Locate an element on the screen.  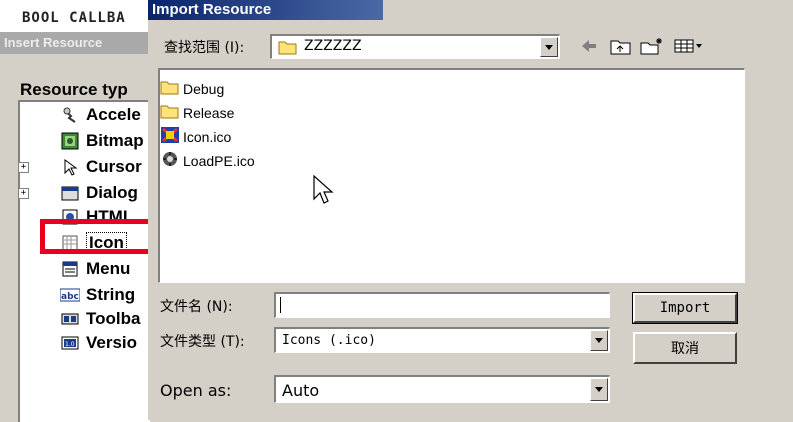
list-item: LoadPE.ico is located at coordinates (207, 161).